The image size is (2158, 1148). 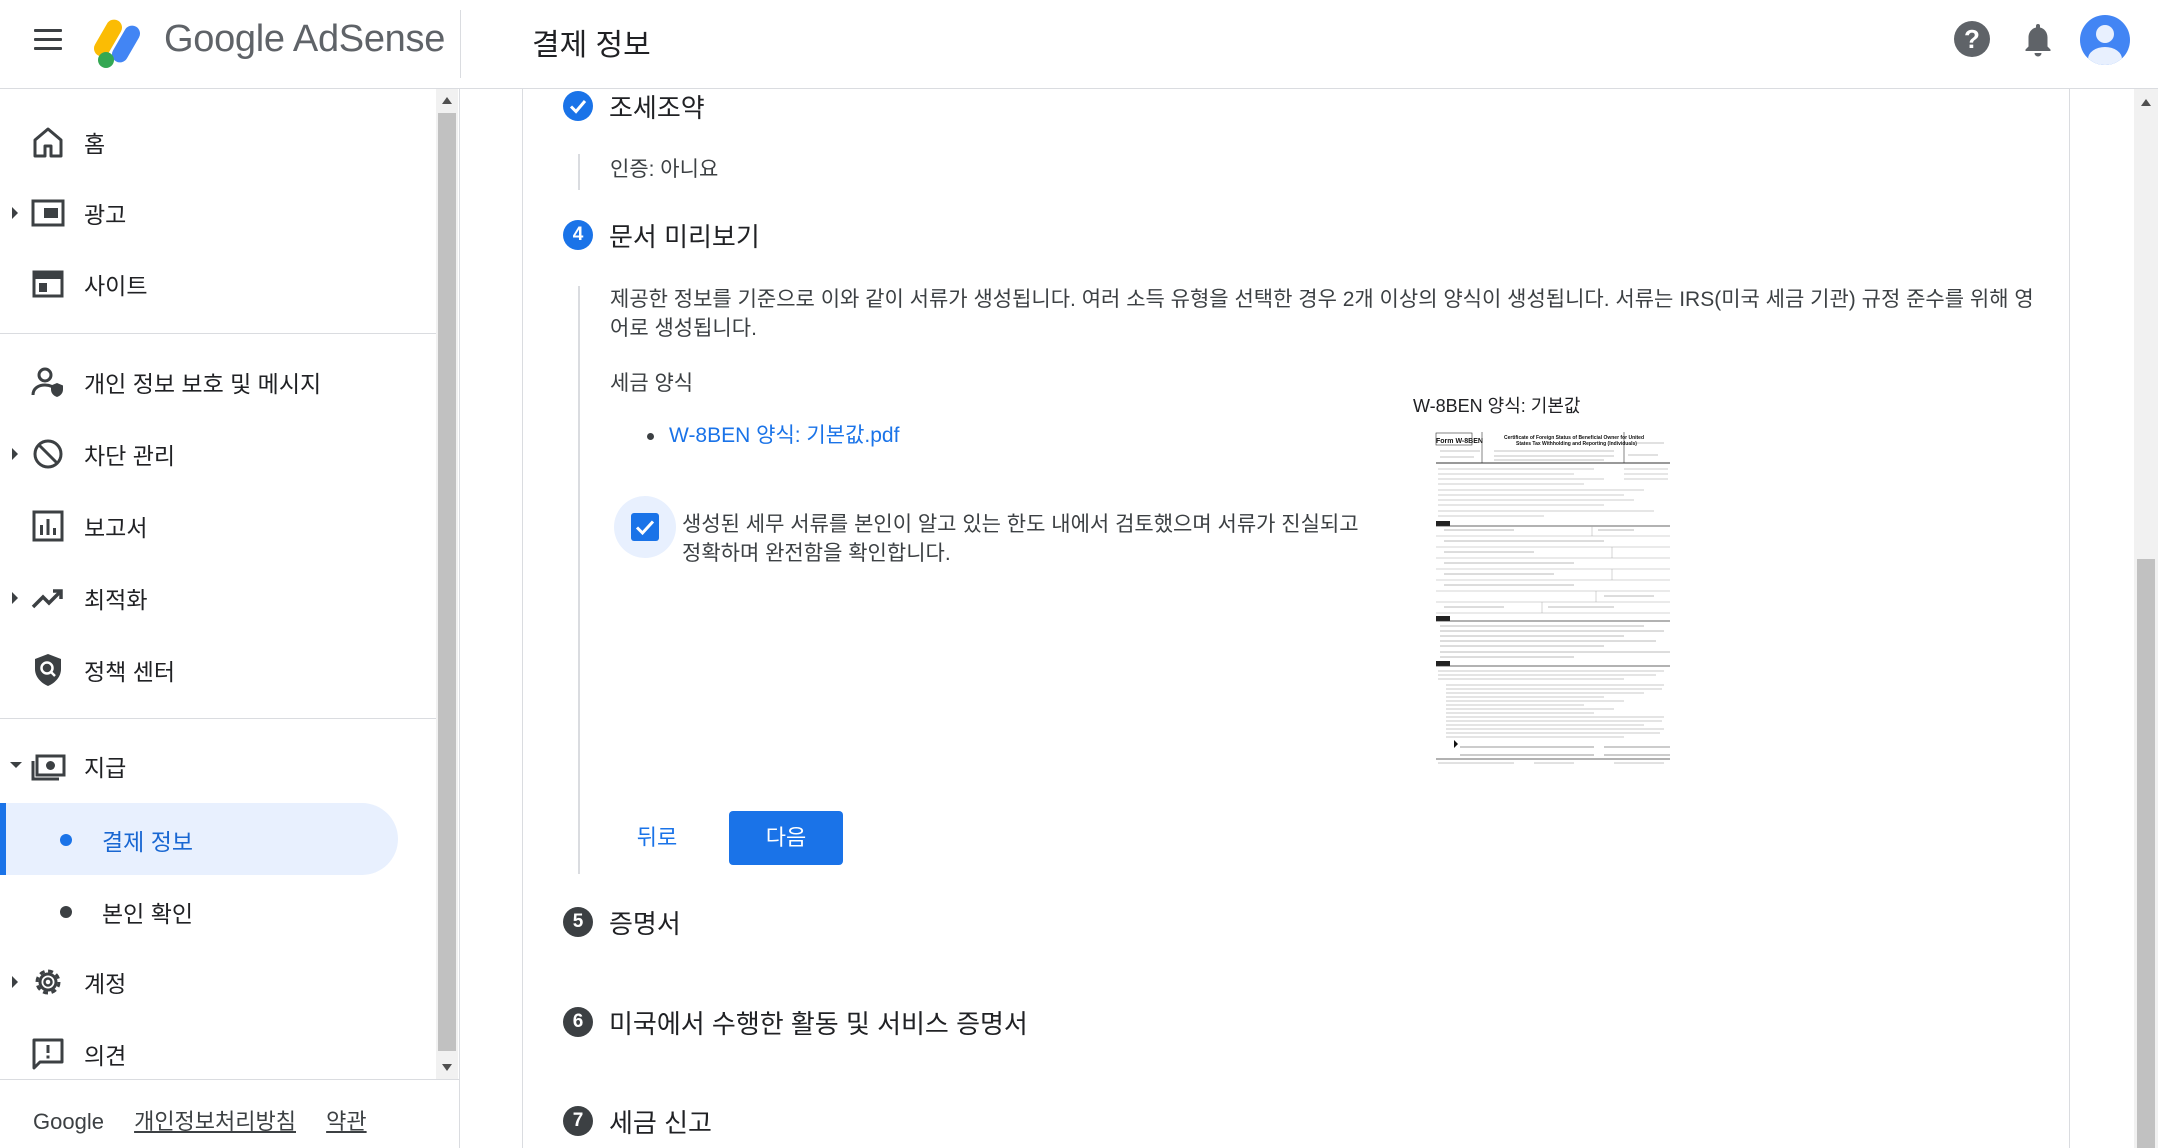 What do you see at coordinates (645, 922) in the screenshot?
I see `step-title-certificate: 증명서` at bounding box center [645, 922].